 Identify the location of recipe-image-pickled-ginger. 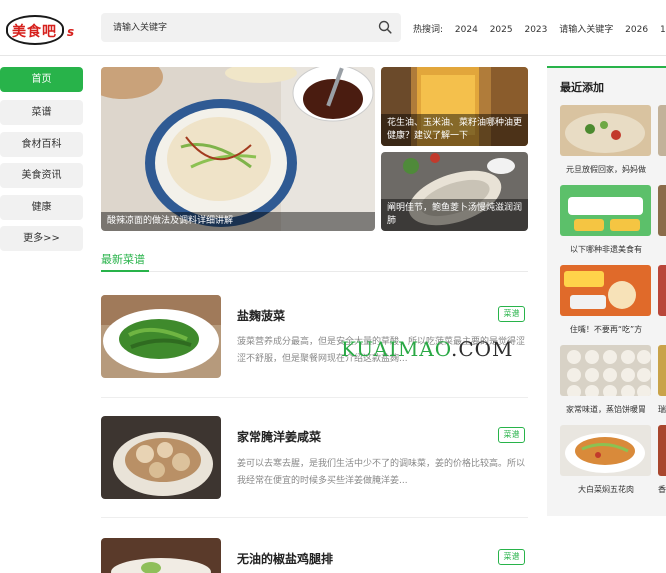
(161, 457).